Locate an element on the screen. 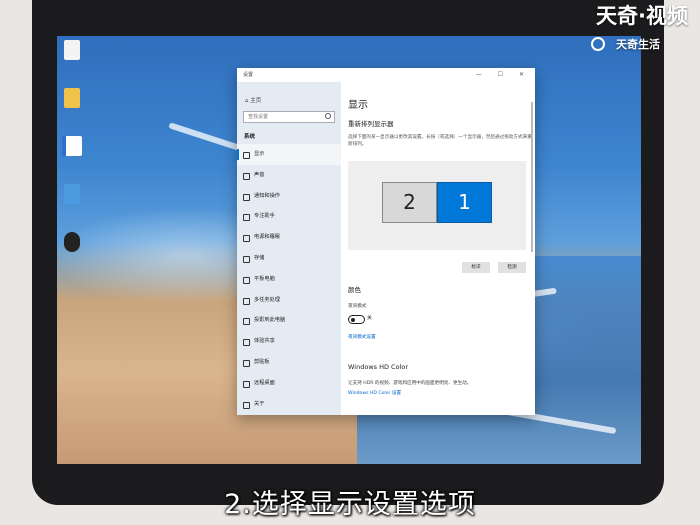  sidebar-item-label: 通知和操作 is located at coordinates (267, 195).